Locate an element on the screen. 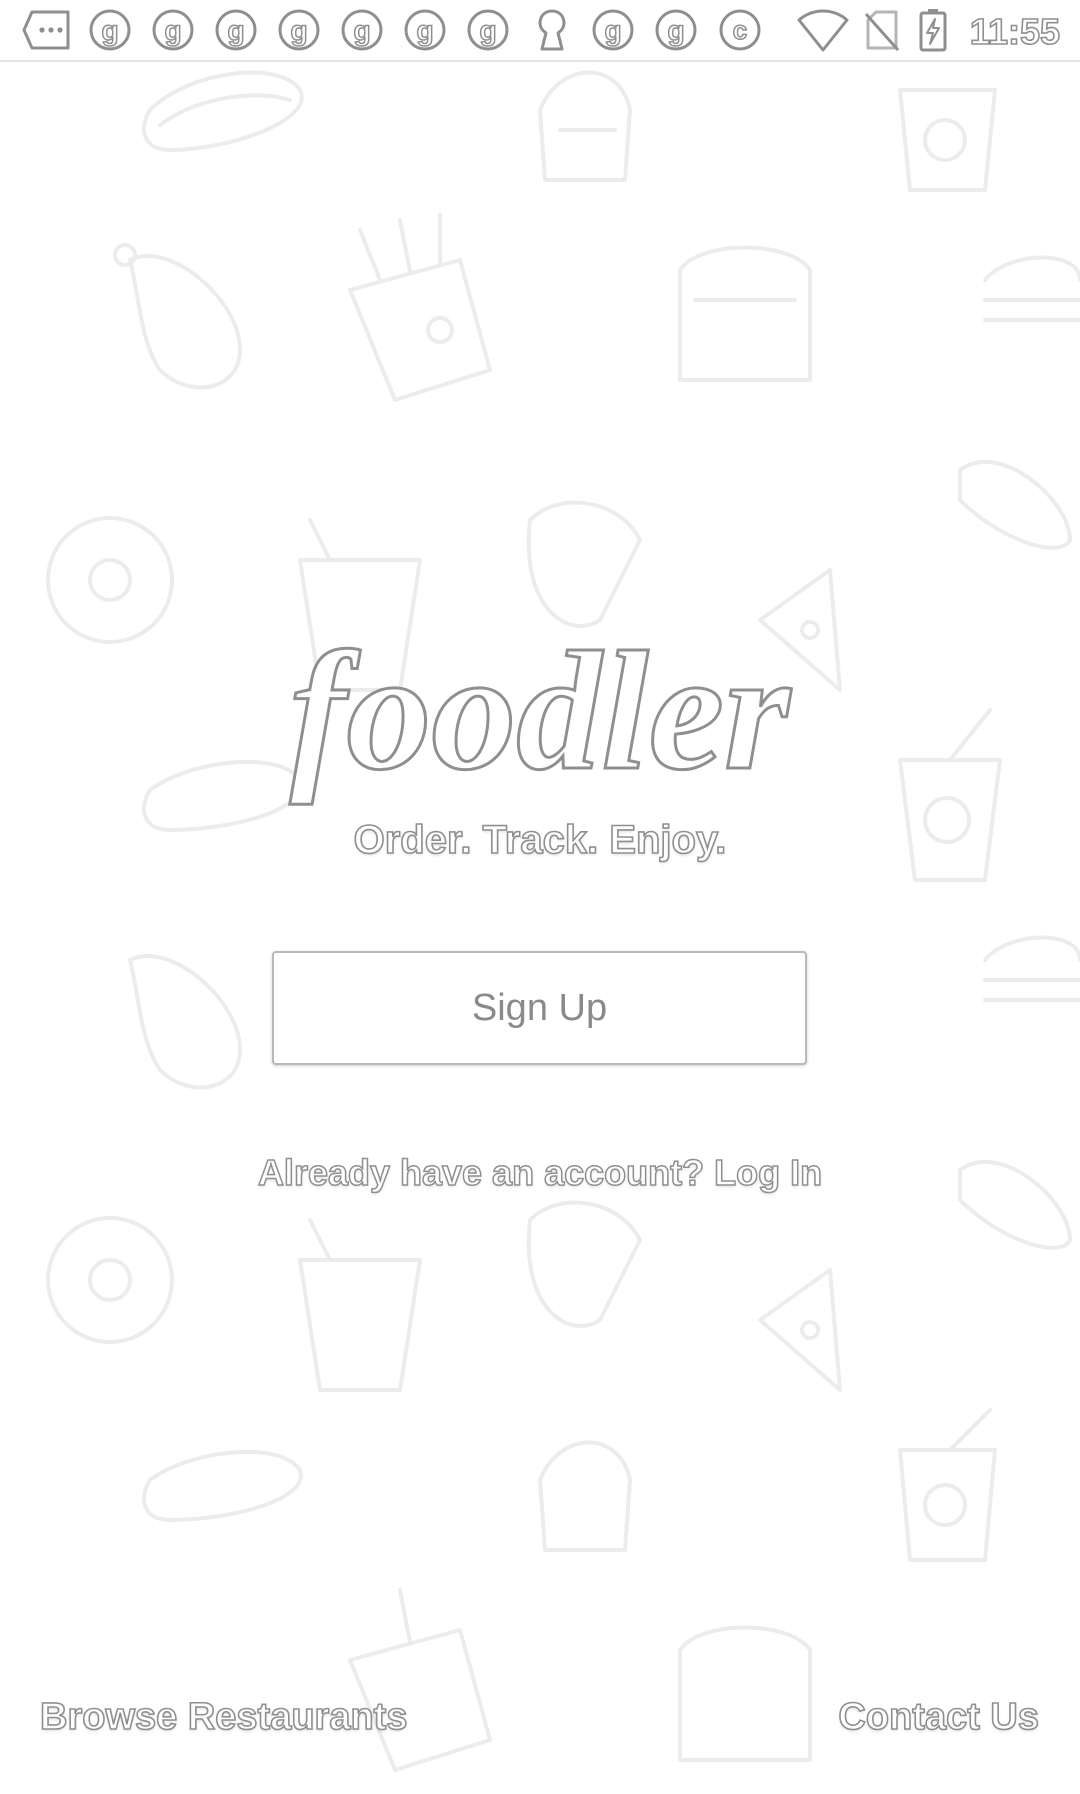 This screenshot has height=1794, width=1080. copyright-icon: c is located at coordinates (740, 30).